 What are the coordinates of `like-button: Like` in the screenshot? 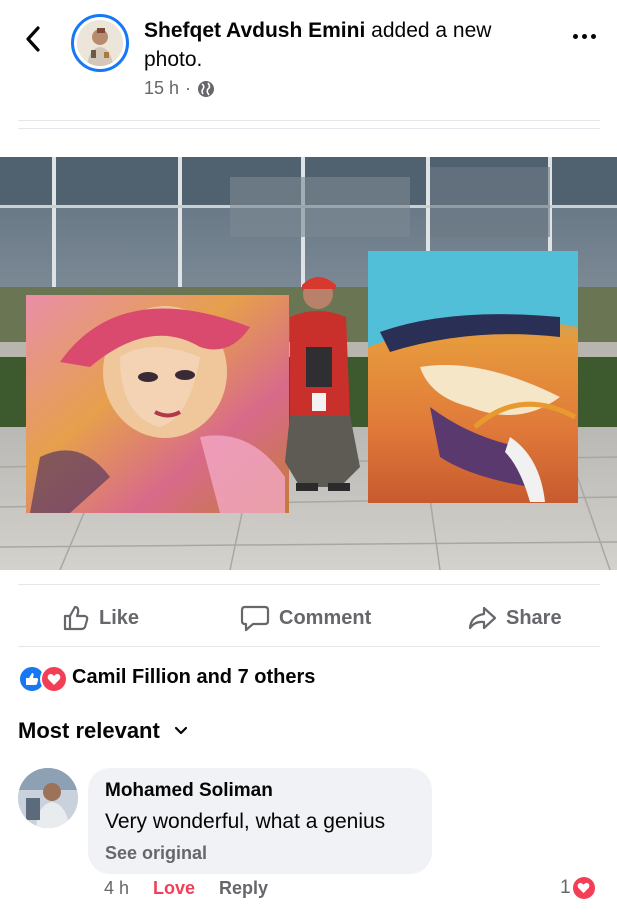 It's located at (100, 618).